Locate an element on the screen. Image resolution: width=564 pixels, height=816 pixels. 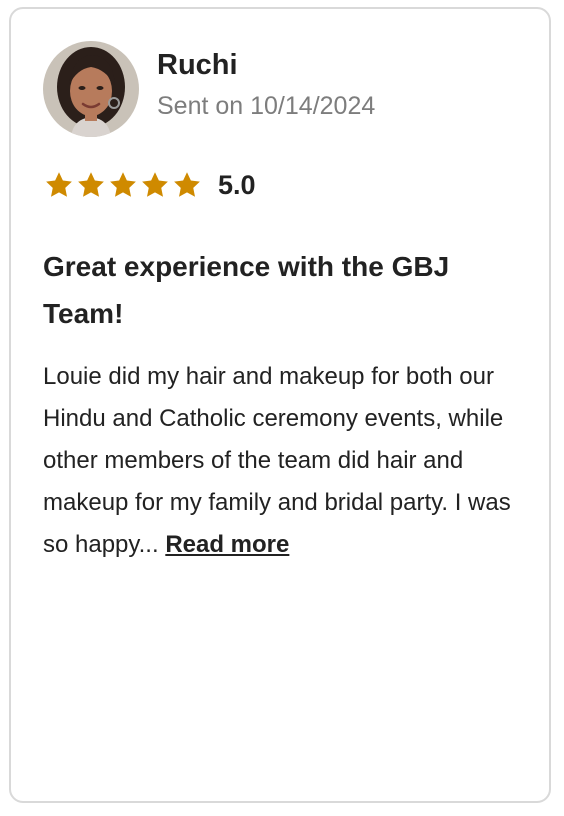
star-rating is located at coordinates (124, 185).